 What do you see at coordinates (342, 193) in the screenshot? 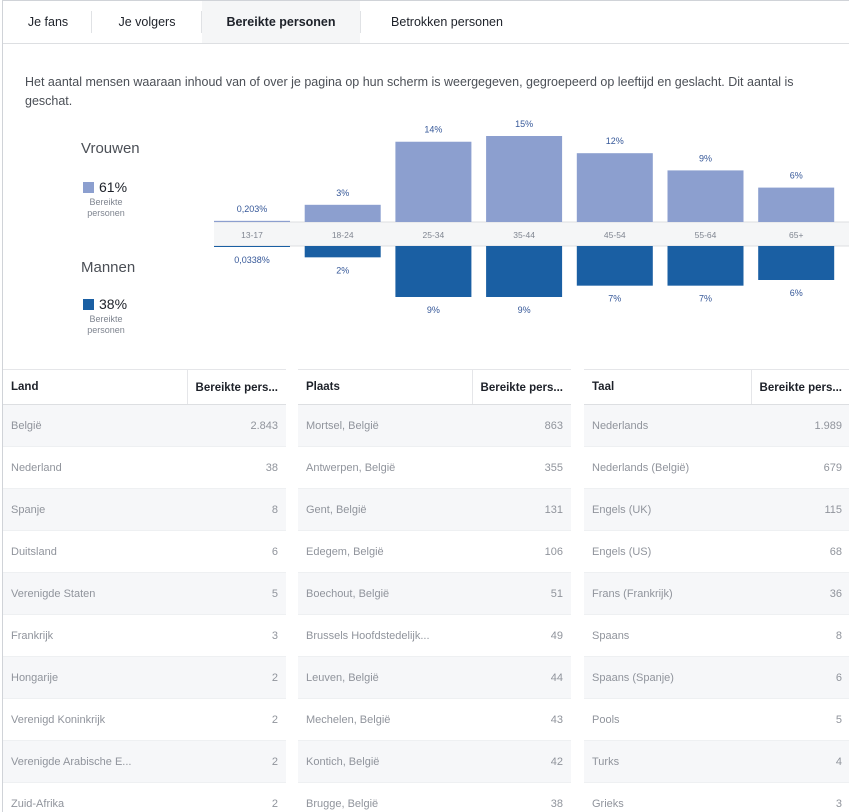
I see `women-bar-label-18-24: 3%` at bounding box center [342, 193].